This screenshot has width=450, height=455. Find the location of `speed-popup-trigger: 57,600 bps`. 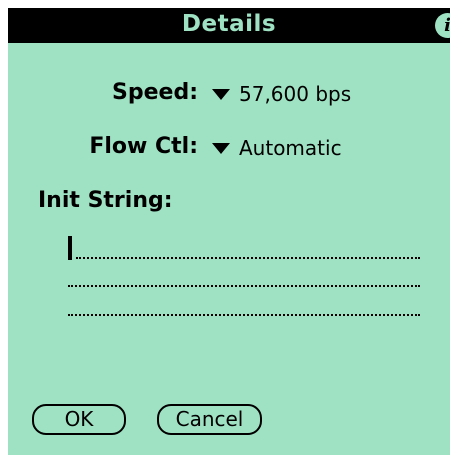

speed-popup-trigger: 57,600 bps is located at coordinates (281, 94).